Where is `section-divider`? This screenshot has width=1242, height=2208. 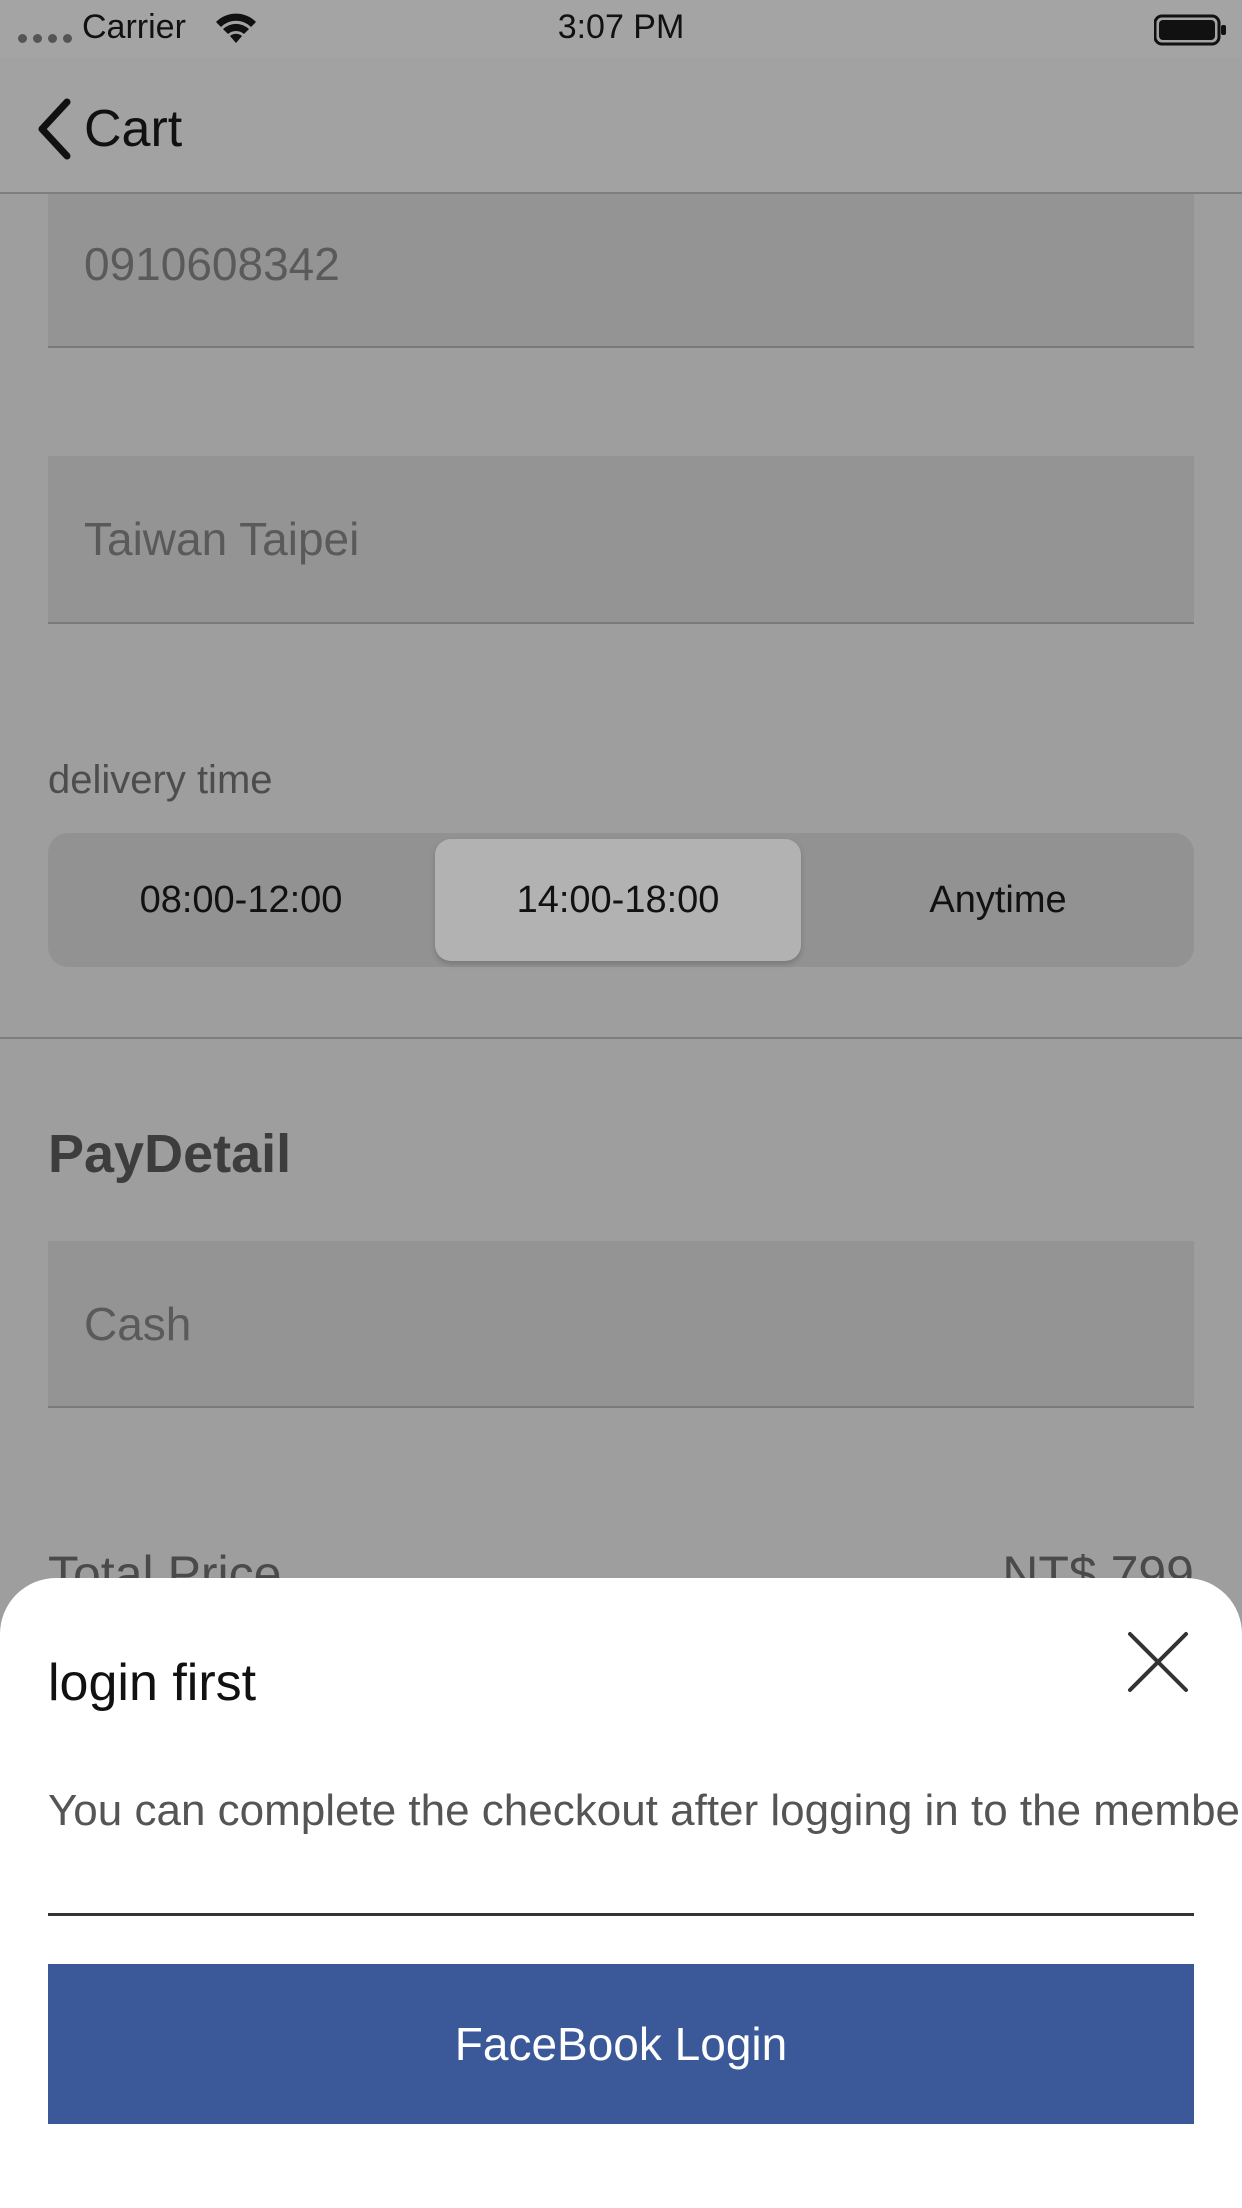 section-divider is located at coordinates (621, 1038).